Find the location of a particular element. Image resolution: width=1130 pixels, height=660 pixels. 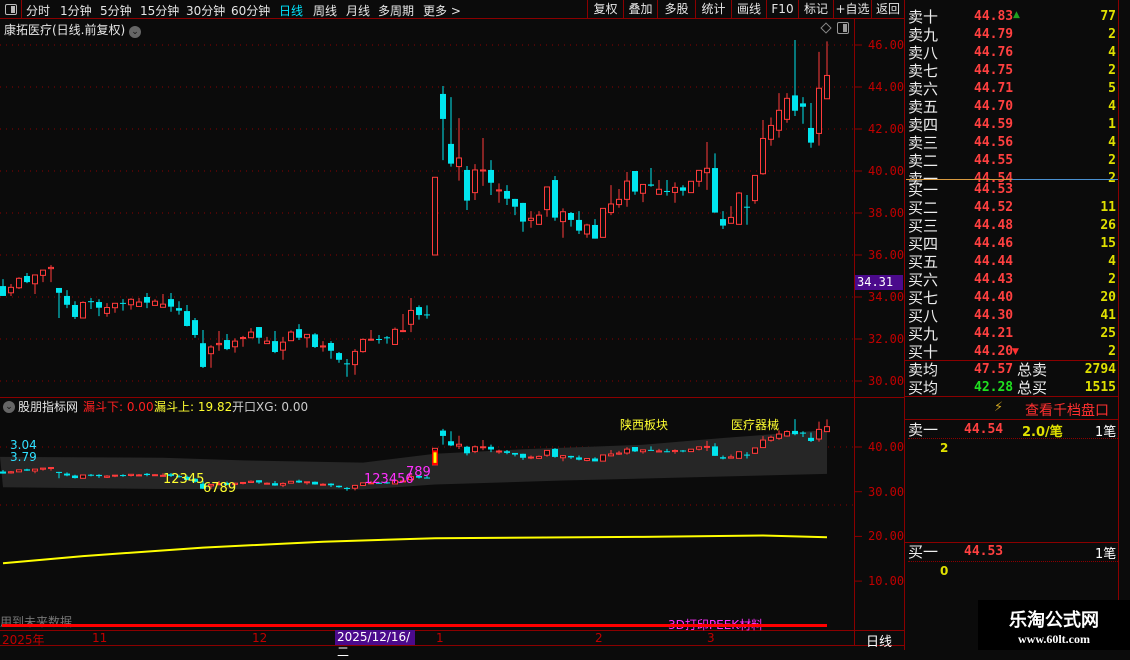

bid-price: 44.53 is located at coordinates (993, 190).